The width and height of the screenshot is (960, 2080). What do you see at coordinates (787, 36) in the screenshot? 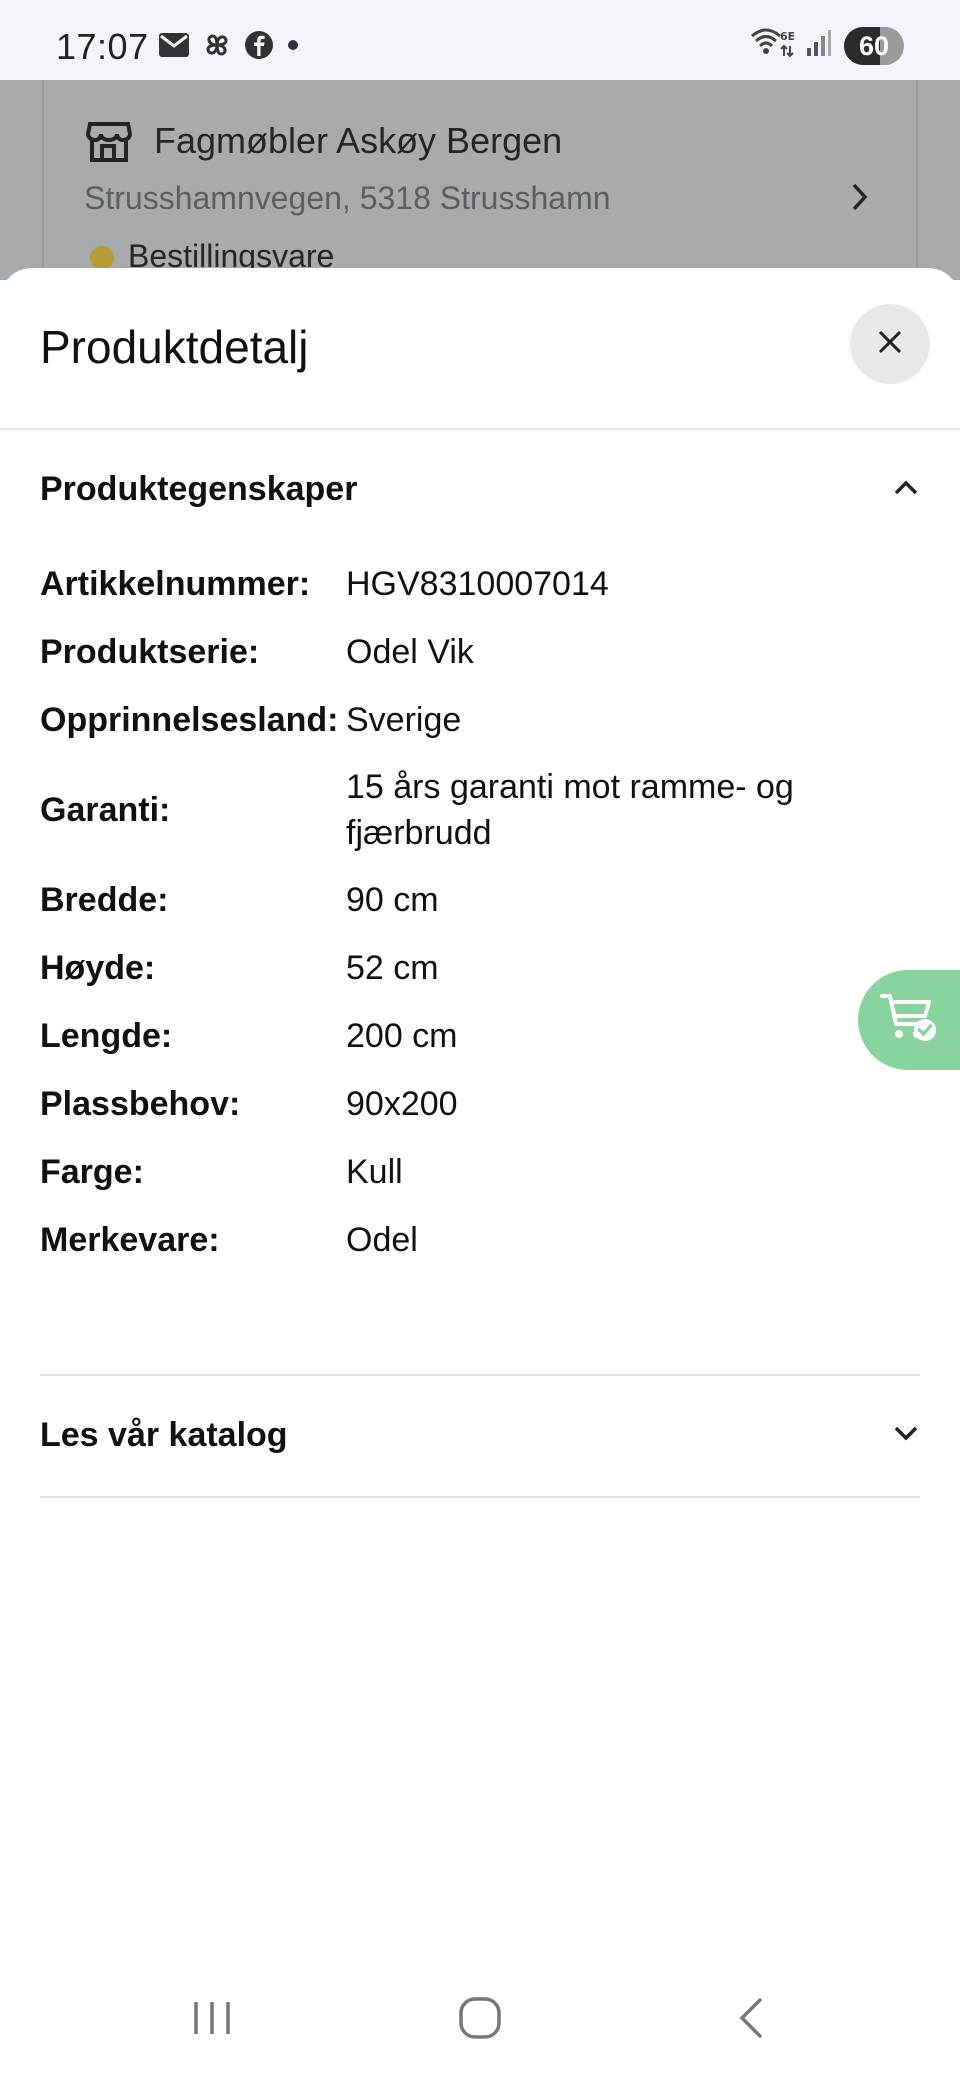
I see `svg-text: 6E` at bounding box center [787, 36].